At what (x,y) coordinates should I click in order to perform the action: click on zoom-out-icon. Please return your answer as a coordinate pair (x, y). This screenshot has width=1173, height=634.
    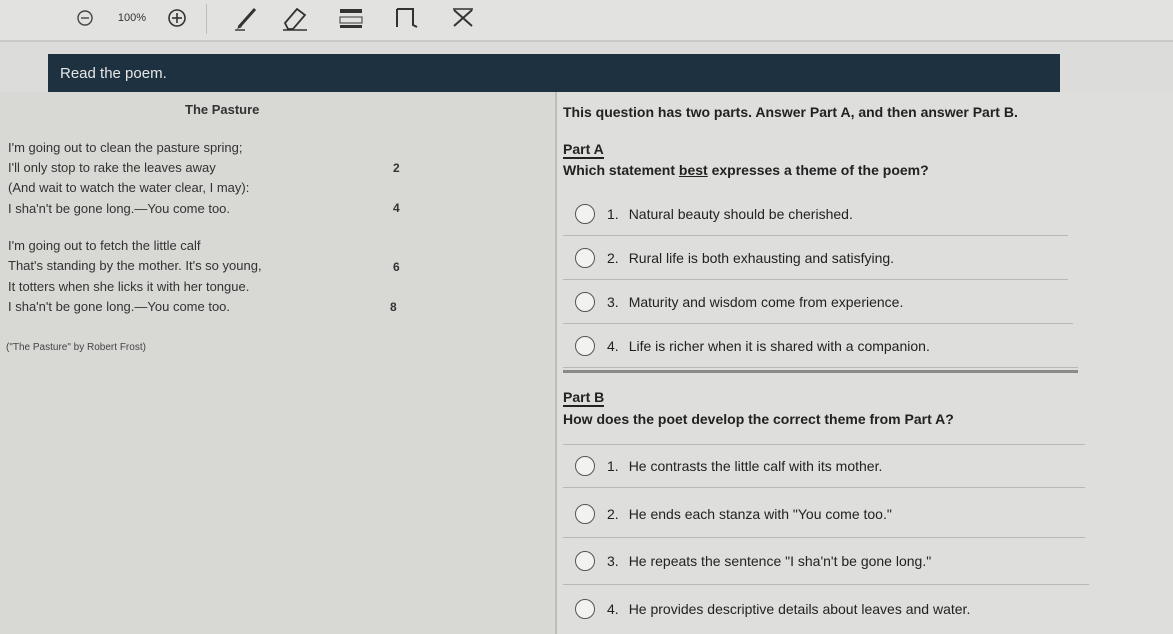
    Looking at the image, I should click on (85, 18).